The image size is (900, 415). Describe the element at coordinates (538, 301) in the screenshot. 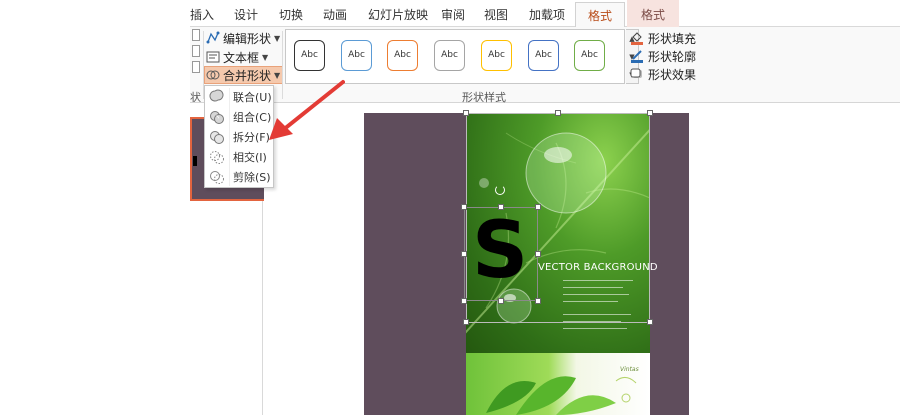

I see `resize-handle-se` at that location.